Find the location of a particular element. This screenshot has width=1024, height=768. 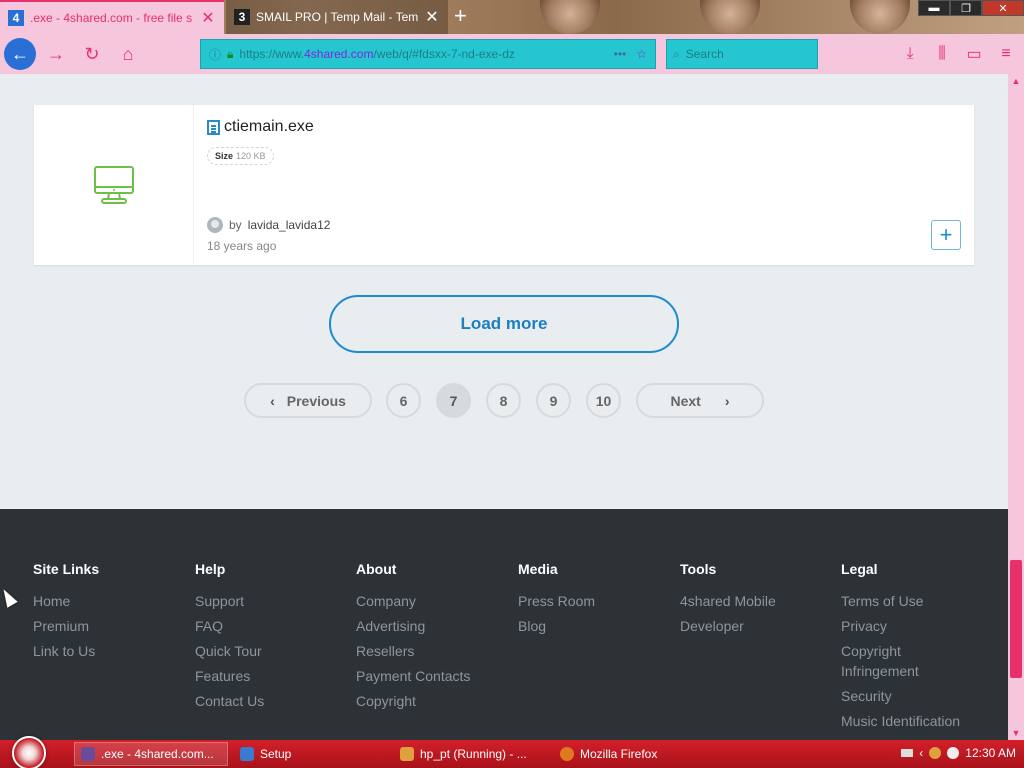

firefox-page-icon is located at coordinates (88, 754).